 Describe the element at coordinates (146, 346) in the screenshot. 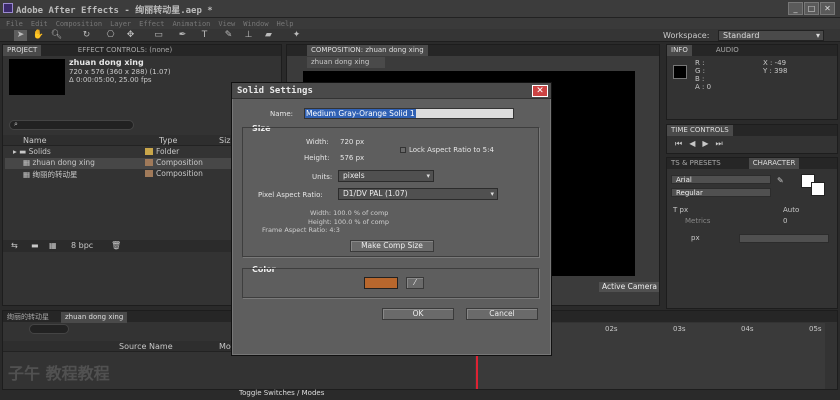

I see `column-source-name: Source Name` at that location.